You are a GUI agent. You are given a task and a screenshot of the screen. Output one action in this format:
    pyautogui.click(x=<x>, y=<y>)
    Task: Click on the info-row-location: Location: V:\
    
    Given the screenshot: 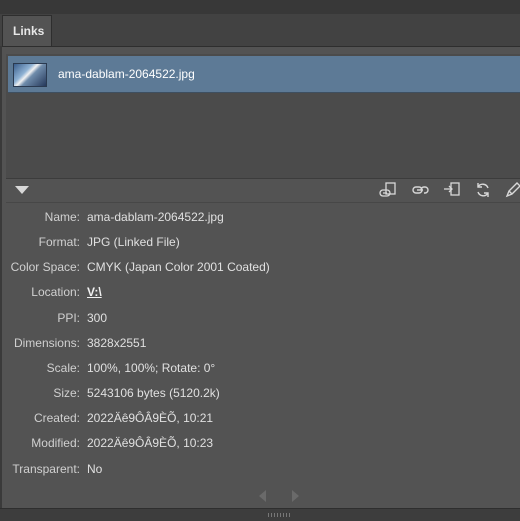 What is the action you would take?
    pyautogui.click(x=260, y=294)
    